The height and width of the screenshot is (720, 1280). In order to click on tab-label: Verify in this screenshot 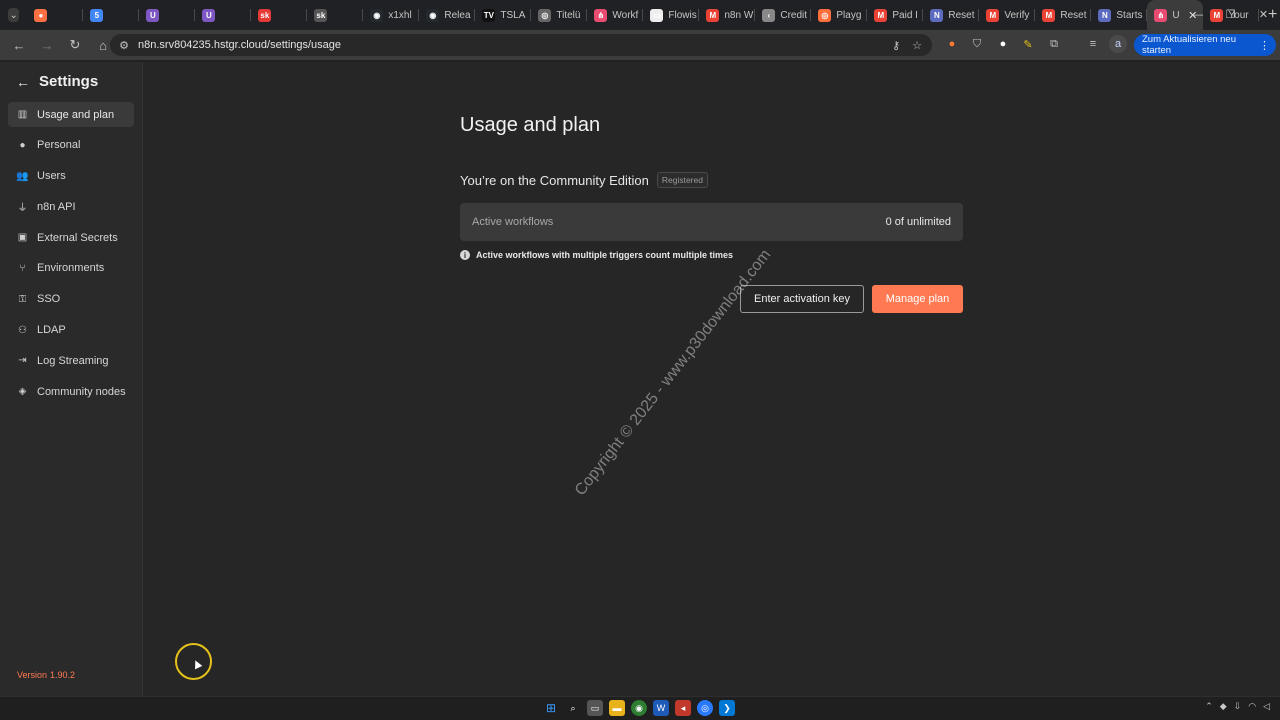, I will do `click(1017, 15)`.